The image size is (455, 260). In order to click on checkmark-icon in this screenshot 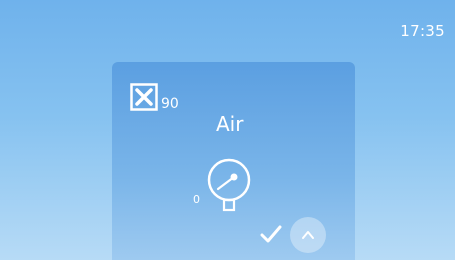, I will do `click(271, 234)`.